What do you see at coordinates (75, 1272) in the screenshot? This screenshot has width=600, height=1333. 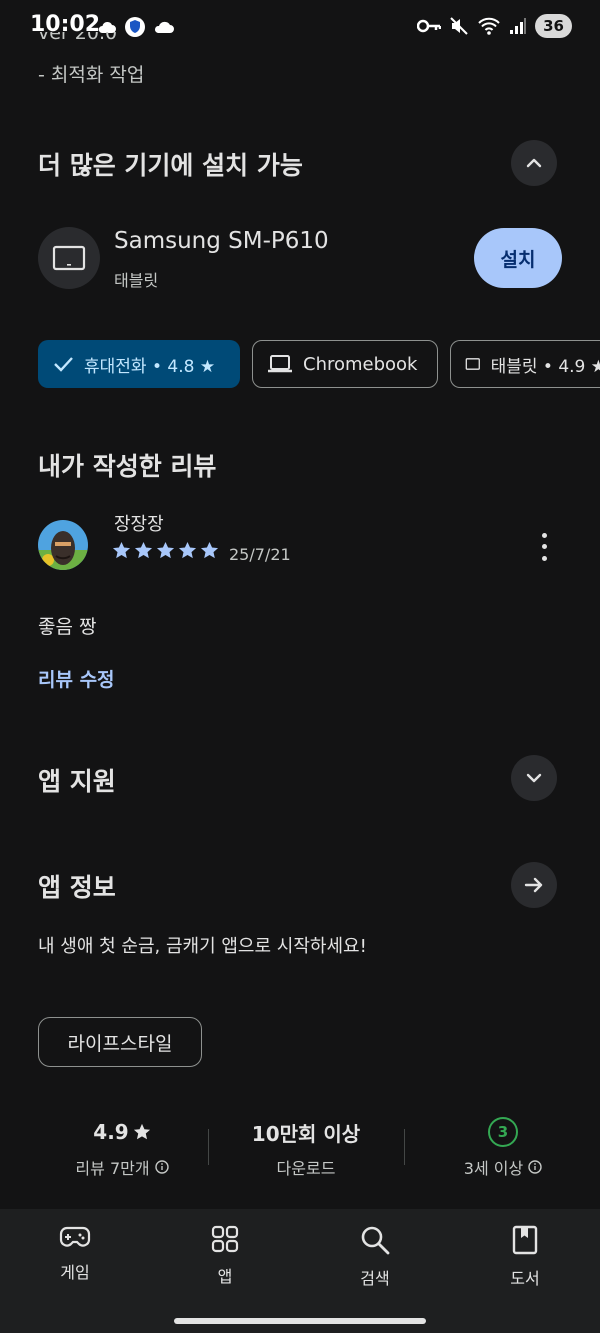 I see `nav-label: 게임` at bounding box center [75, 1272].